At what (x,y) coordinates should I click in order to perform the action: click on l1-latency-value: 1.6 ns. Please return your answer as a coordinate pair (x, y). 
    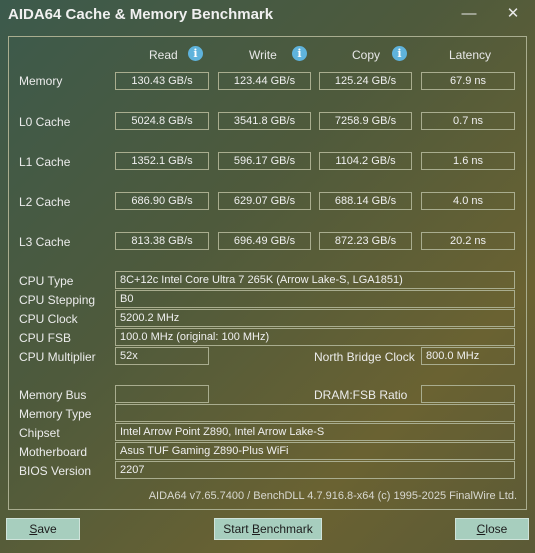
    Looking at the image, I should click on (468, 161).